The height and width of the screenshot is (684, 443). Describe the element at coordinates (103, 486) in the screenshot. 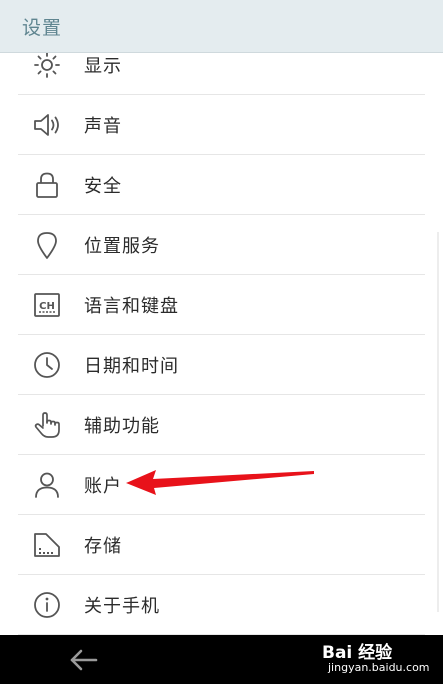

I see `settings-item-label: 账户` at that location.